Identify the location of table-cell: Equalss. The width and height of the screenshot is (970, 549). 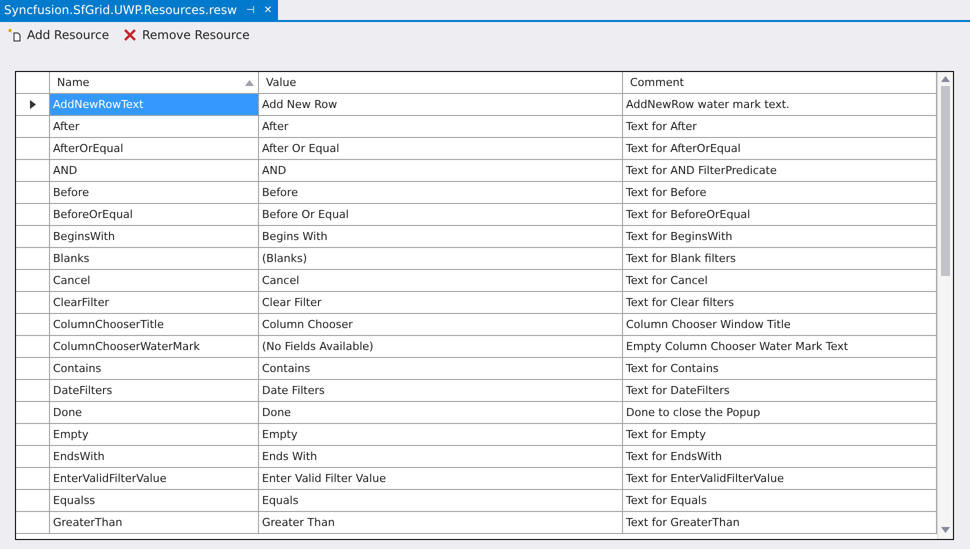
(154, 501).